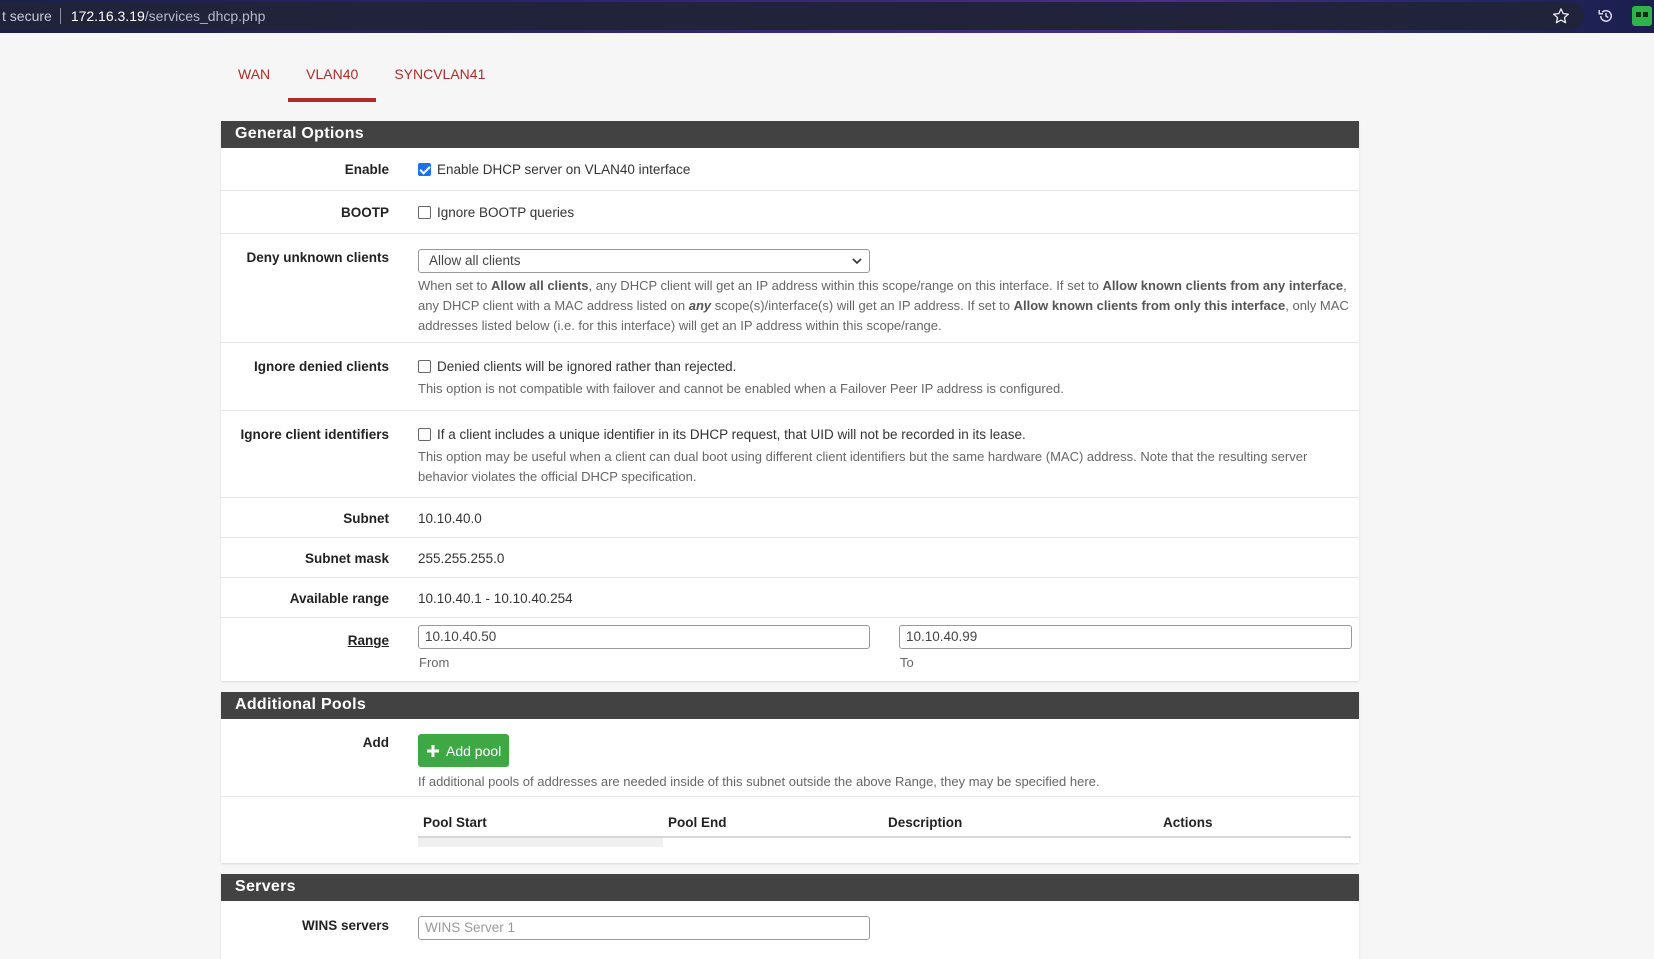 The height and width of the screenshot is (959, 1654). What do you see at coordinates (540, 842) in the screenshot?
I see `pool-table-empty-row` at bounding box center [540, 842].